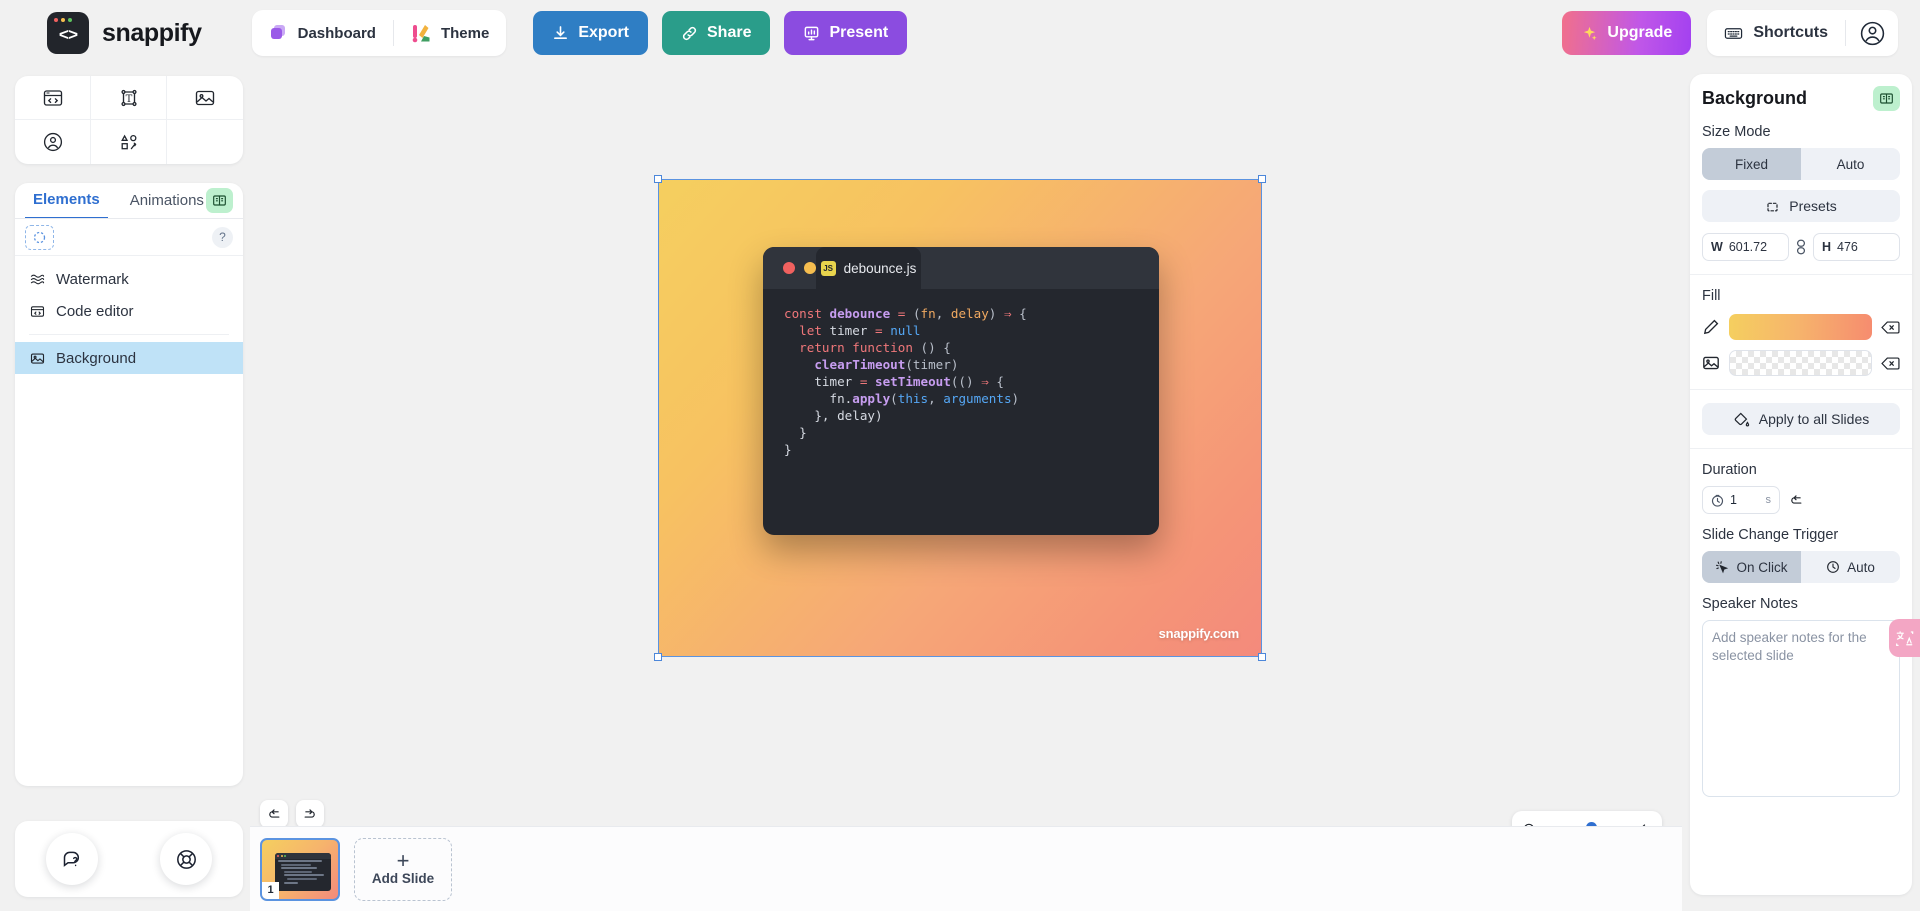 The height and width of the screenshot is (911, 1920). Describe the element at coordinates (689, 33) in the screenshot. I see `link-icon` at that location.